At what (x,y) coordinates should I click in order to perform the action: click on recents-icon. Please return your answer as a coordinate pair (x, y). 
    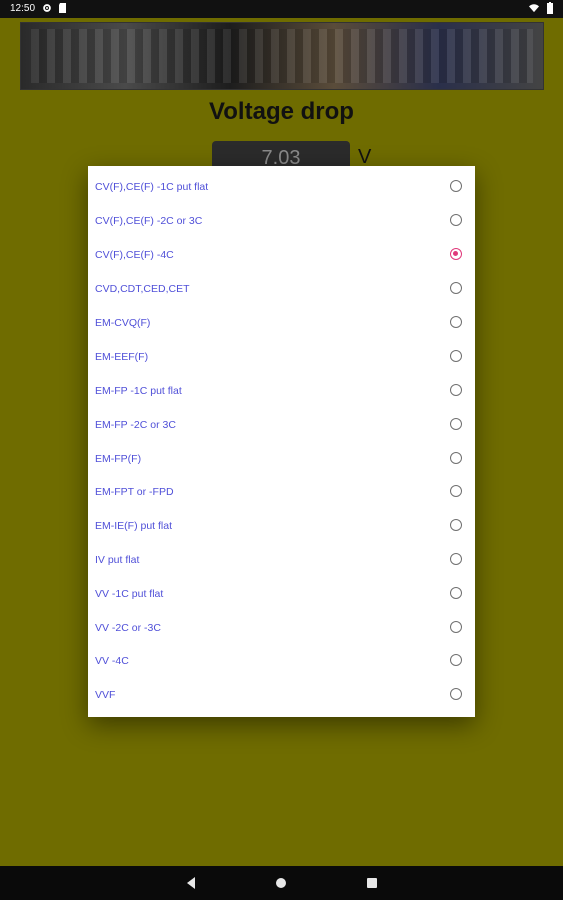
    Looking at the image, I should click on (372, 883).